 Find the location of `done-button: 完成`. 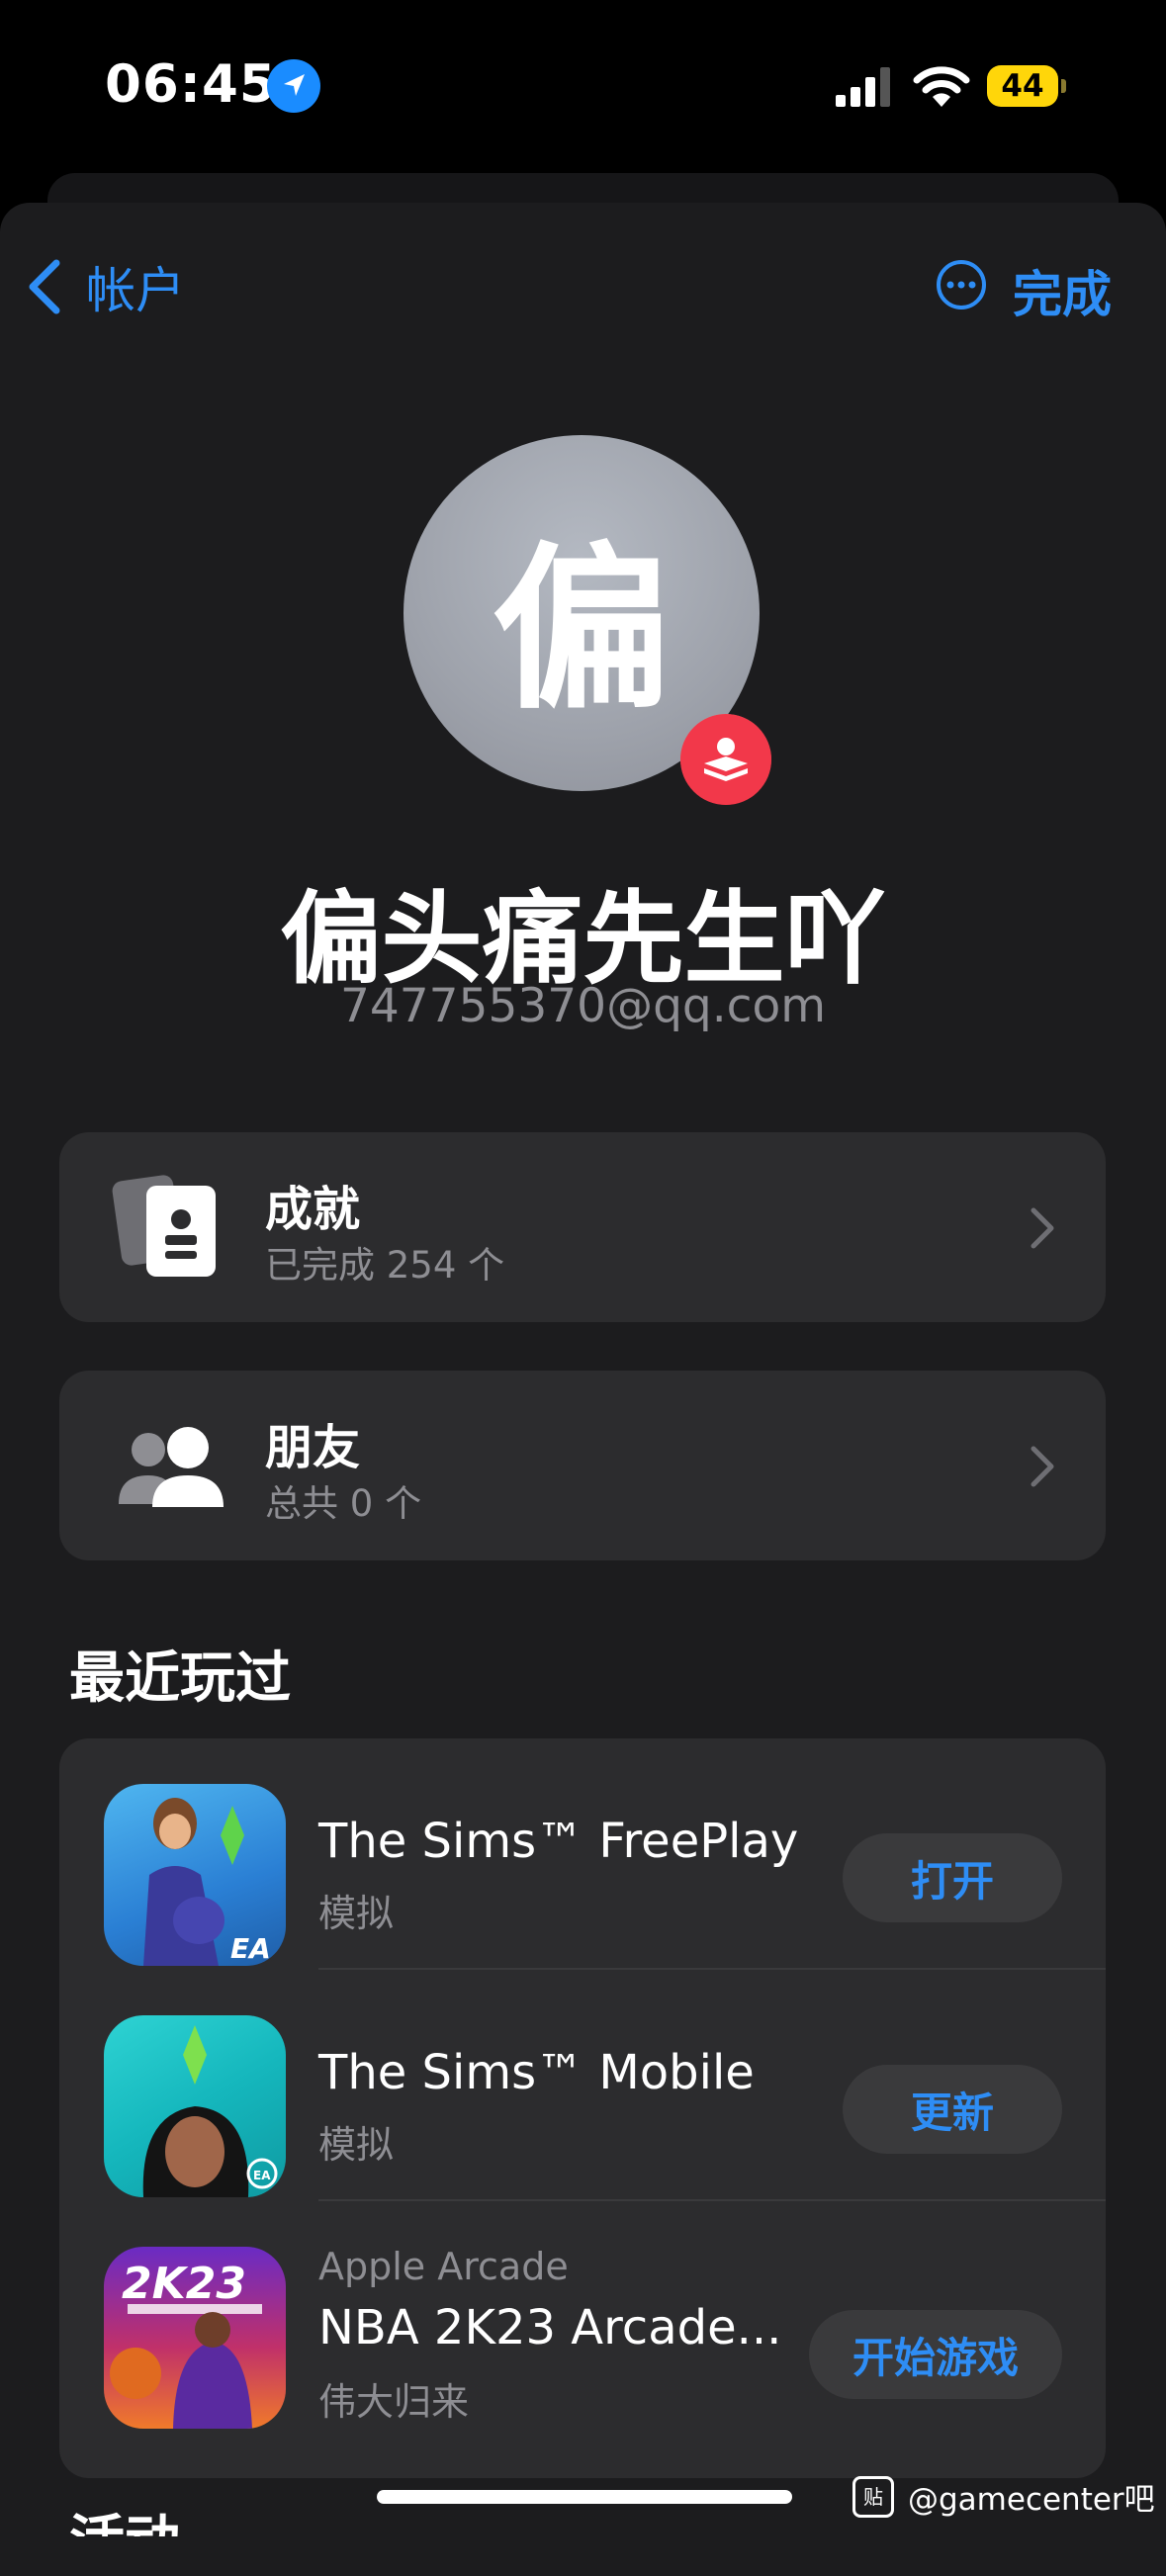

done-button: 完成 is located at coordinates (1062, 290).